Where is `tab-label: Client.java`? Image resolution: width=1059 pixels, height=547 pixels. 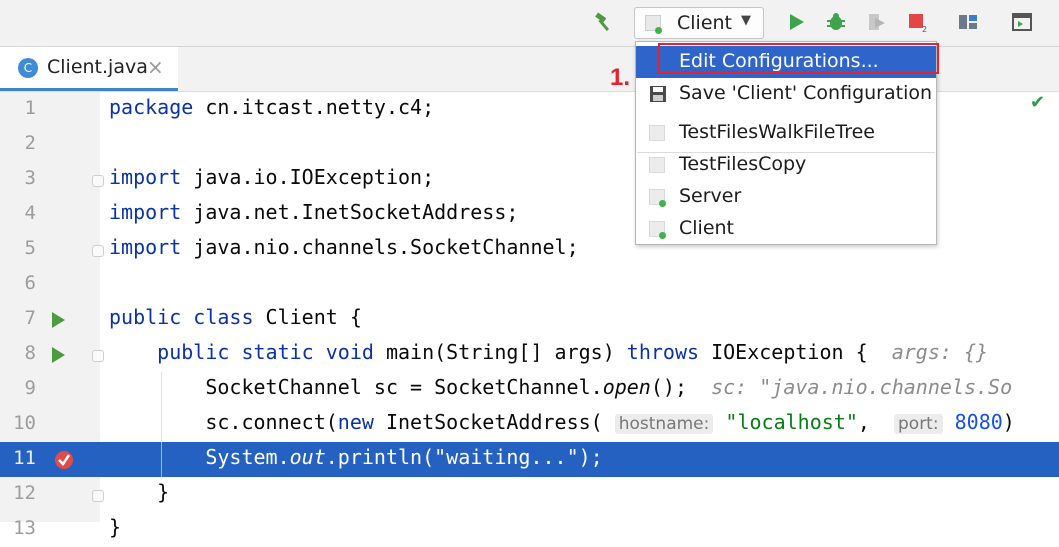 tab-label: Client.java is located at coordinates (97, 67).